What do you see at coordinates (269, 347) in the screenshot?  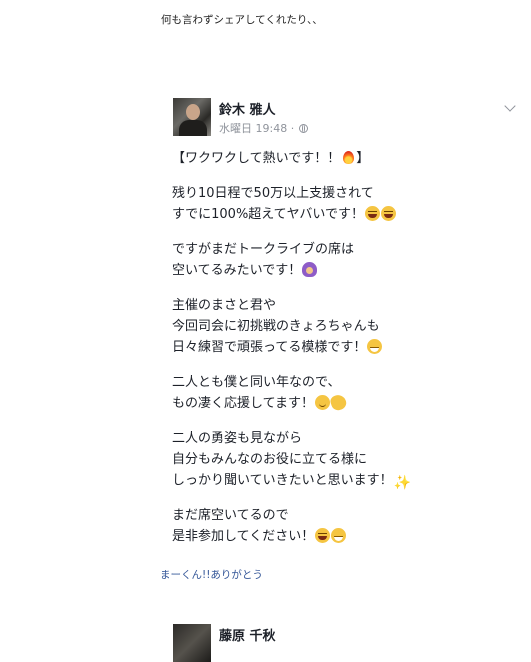 I see `post-line-text: 日々練習で頑張ってる模様です！` at bounding box center [269, 347].